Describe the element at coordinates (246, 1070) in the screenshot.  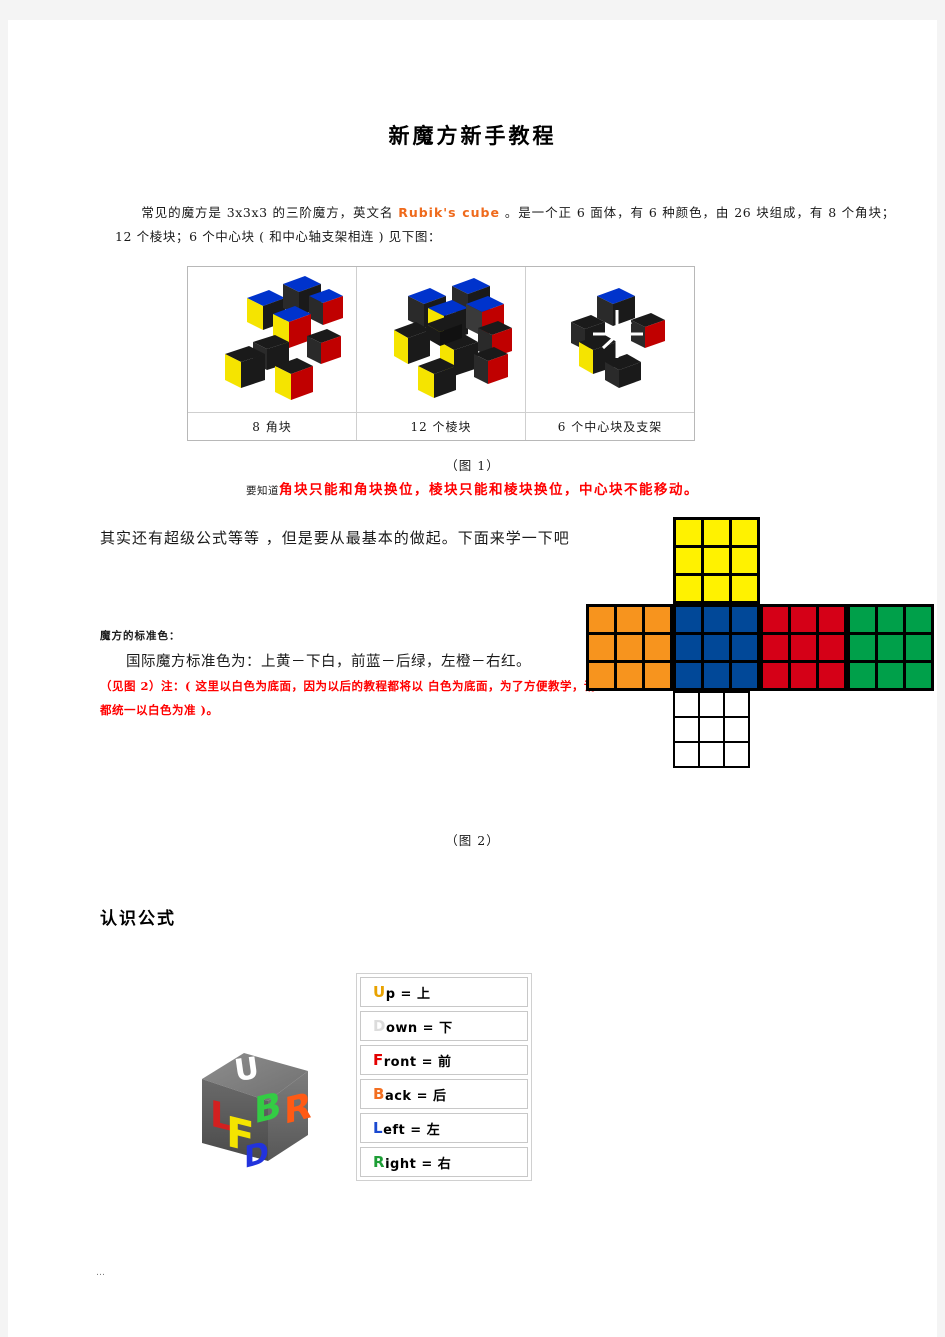
I see `cube-letter-U: U` at that location.